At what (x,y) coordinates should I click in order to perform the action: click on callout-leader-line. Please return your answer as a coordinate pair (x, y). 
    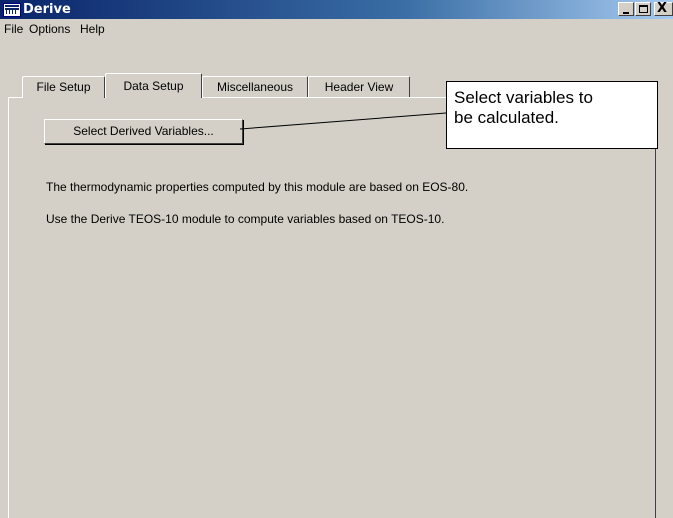
    Looking at the image, I should click on (343, 121).